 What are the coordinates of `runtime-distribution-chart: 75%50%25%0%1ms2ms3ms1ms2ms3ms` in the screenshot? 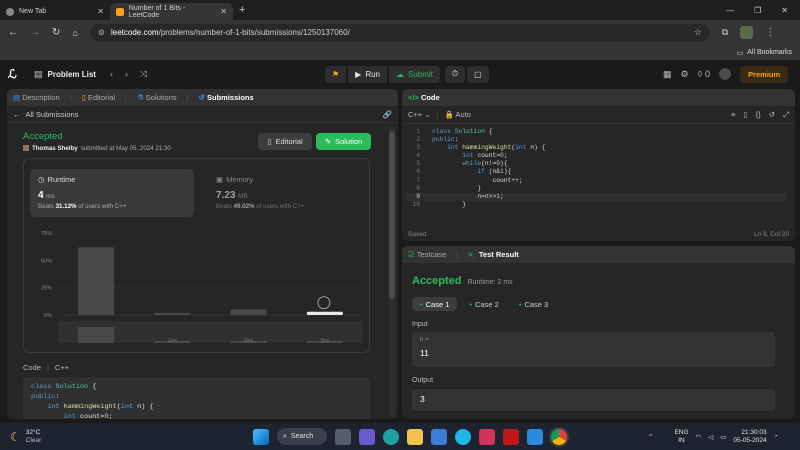 It's located at (196, 288).